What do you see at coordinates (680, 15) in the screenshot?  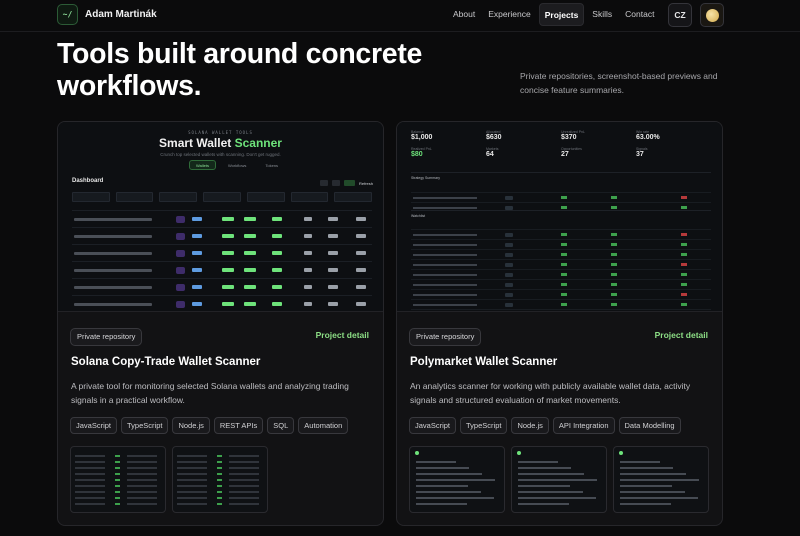 I see `language-toggle-button: CZ` at bounding box center [680, 15].